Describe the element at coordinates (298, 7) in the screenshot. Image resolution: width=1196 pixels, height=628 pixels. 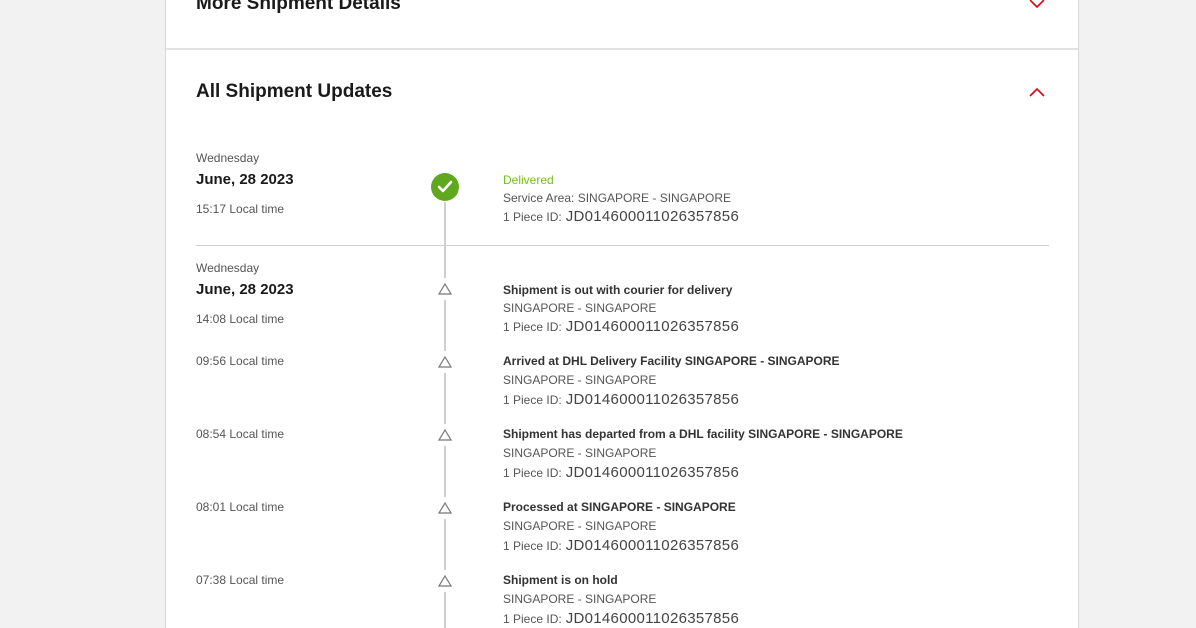
I see `more-shipment-details-title: More Shipment Details` at that location.